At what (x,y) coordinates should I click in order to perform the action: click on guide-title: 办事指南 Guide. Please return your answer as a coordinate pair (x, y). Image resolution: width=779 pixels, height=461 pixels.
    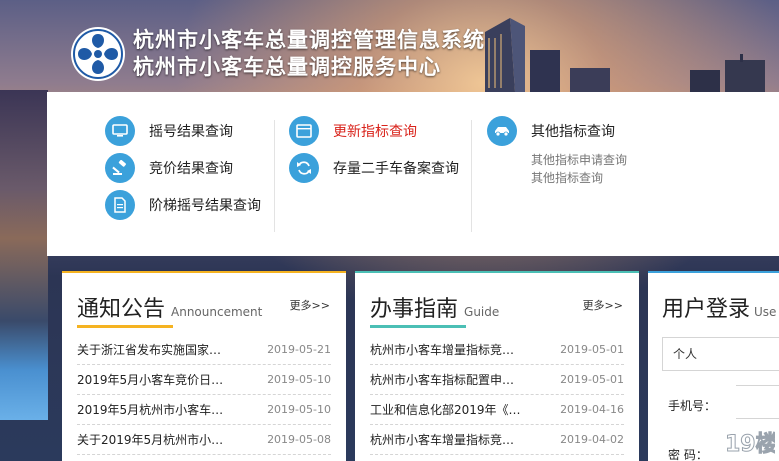
    Looking at the image, I should click on (434, 307).